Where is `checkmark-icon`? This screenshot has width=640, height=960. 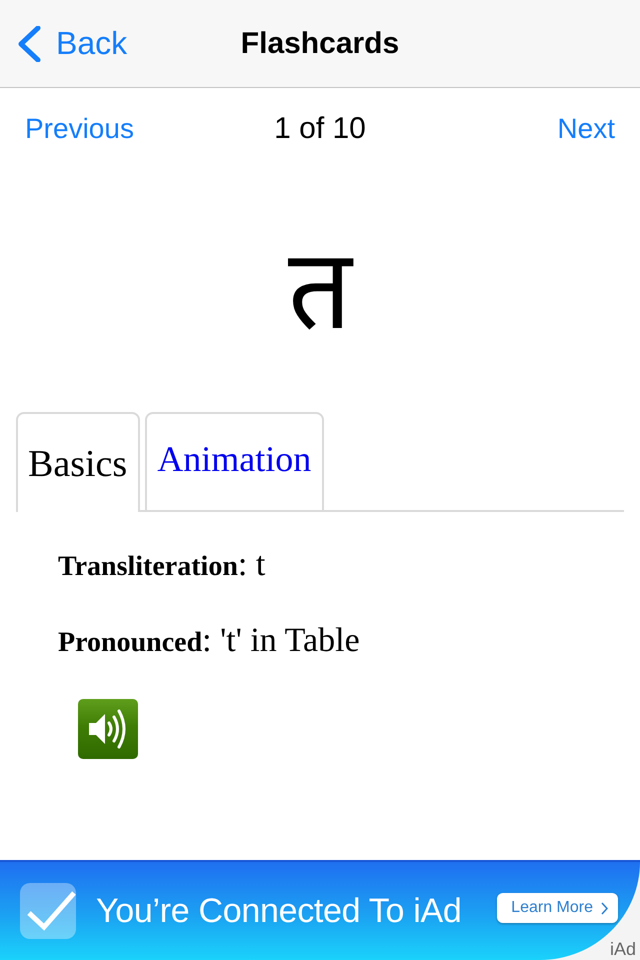 checkmark-icon is located at coordinates (48, 911).